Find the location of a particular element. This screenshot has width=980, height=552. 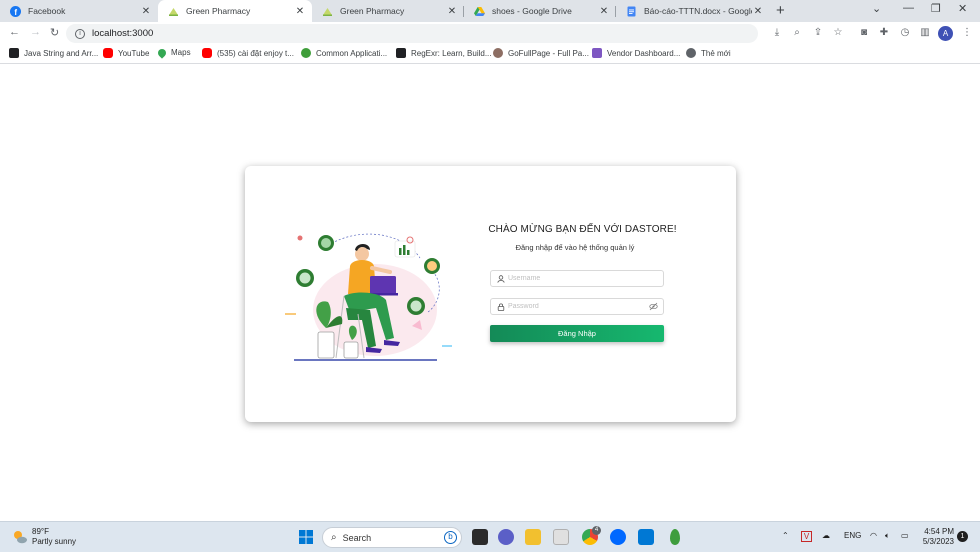

password-field is located at coordinates (577, 306).